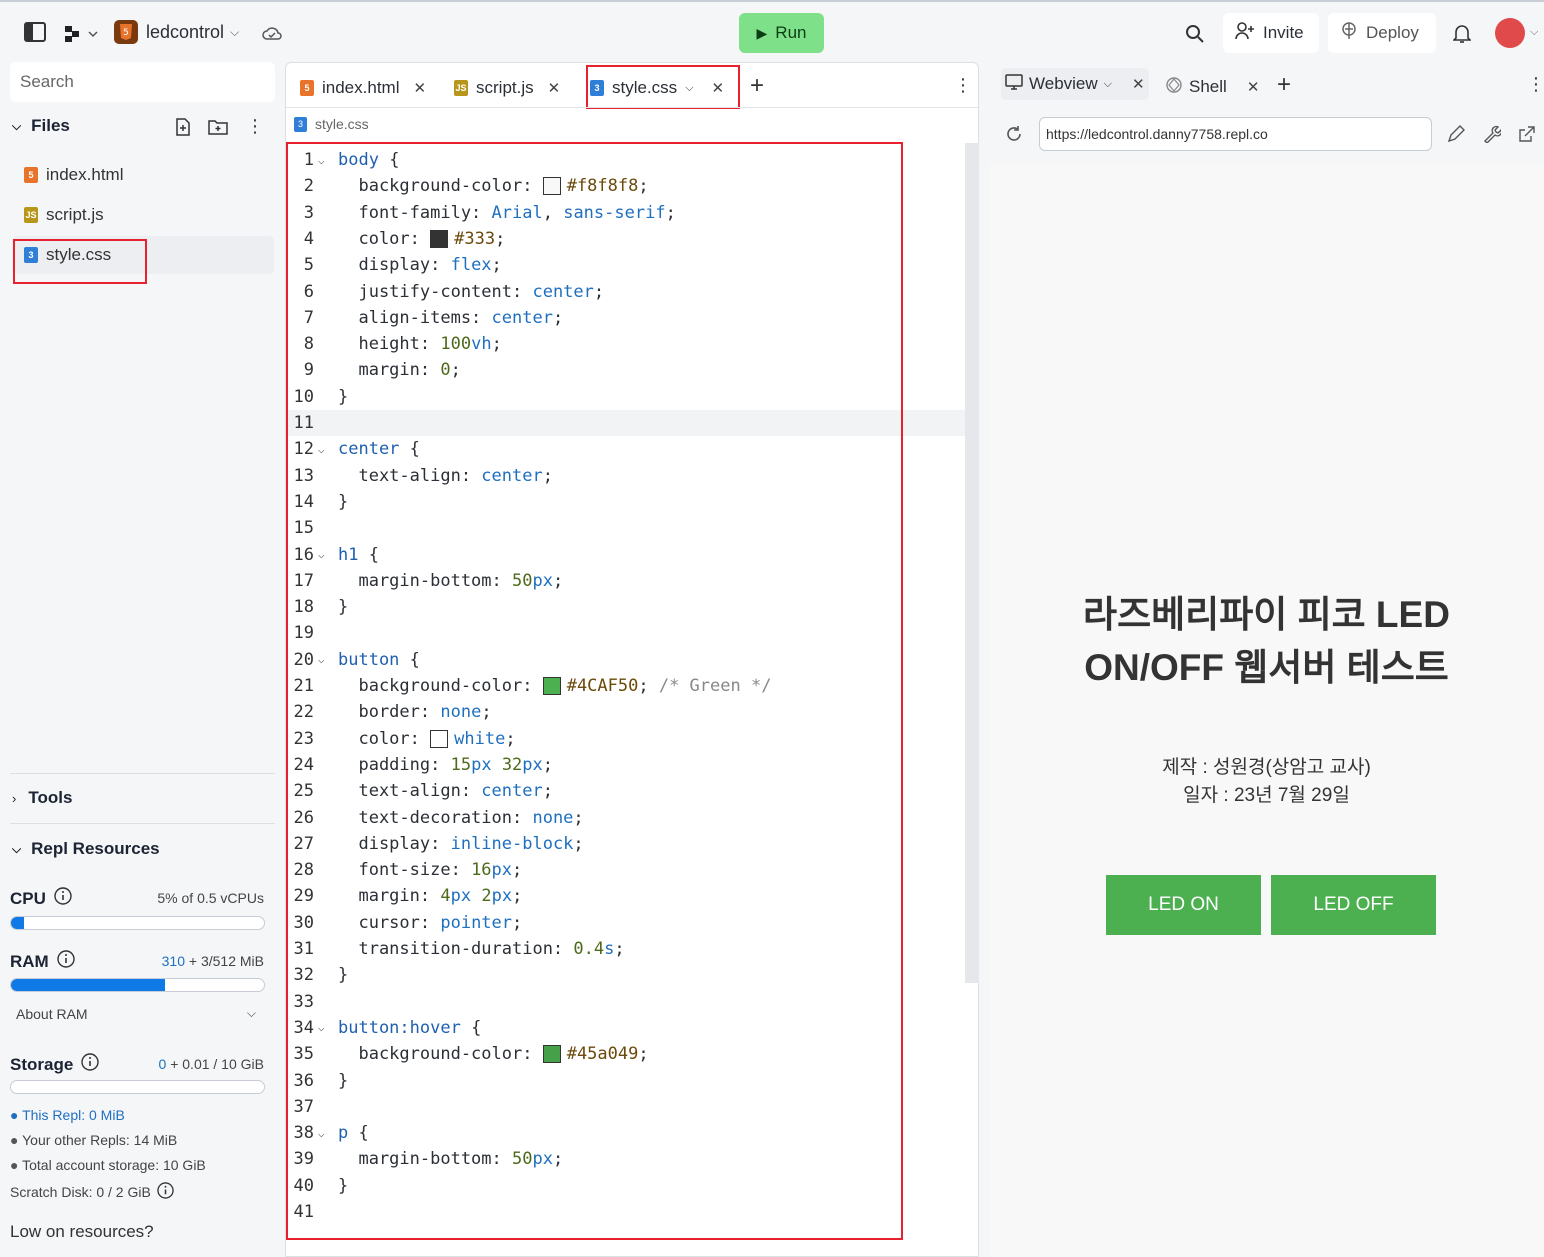  I want to click on reload-icon, so click(1014, 136).